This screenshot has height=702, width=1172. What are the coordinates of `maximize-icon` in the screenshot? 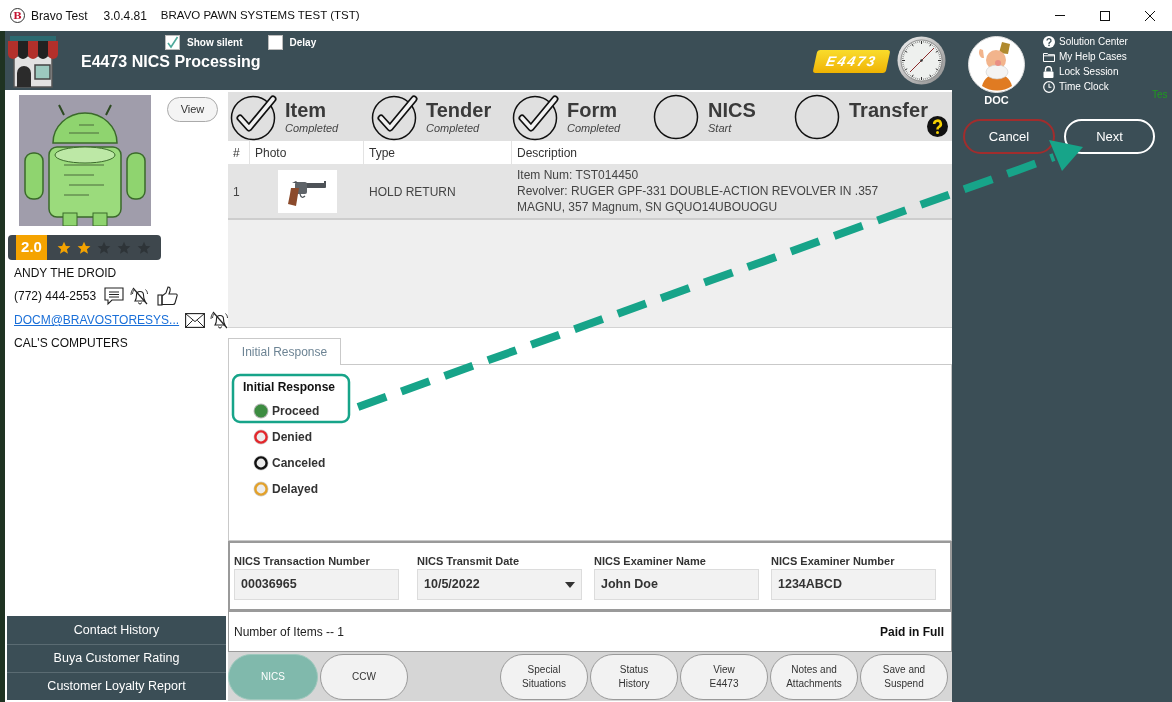 It's located at (1104, 15).